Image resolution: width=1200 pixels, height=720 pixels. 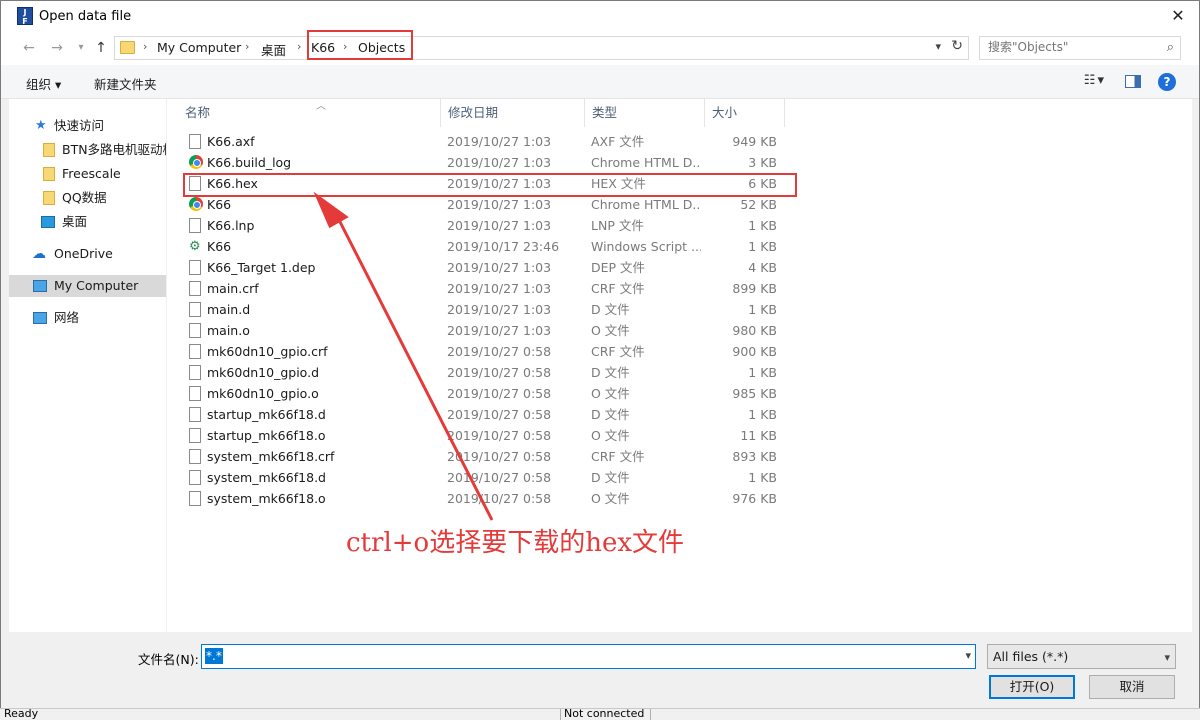 I want to click on search-box: ⌕, so click(x=1080, y=48).